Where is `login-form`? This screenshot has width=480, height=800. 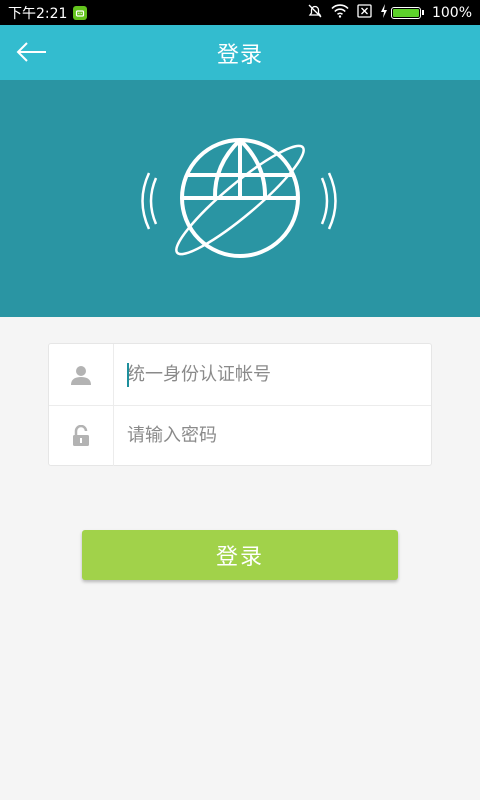 login-form is located at coordinates (240, 404).